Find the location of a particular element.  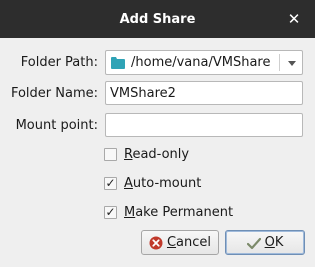

mount-point-label: Mount point: is located at coordinates (56, 125).